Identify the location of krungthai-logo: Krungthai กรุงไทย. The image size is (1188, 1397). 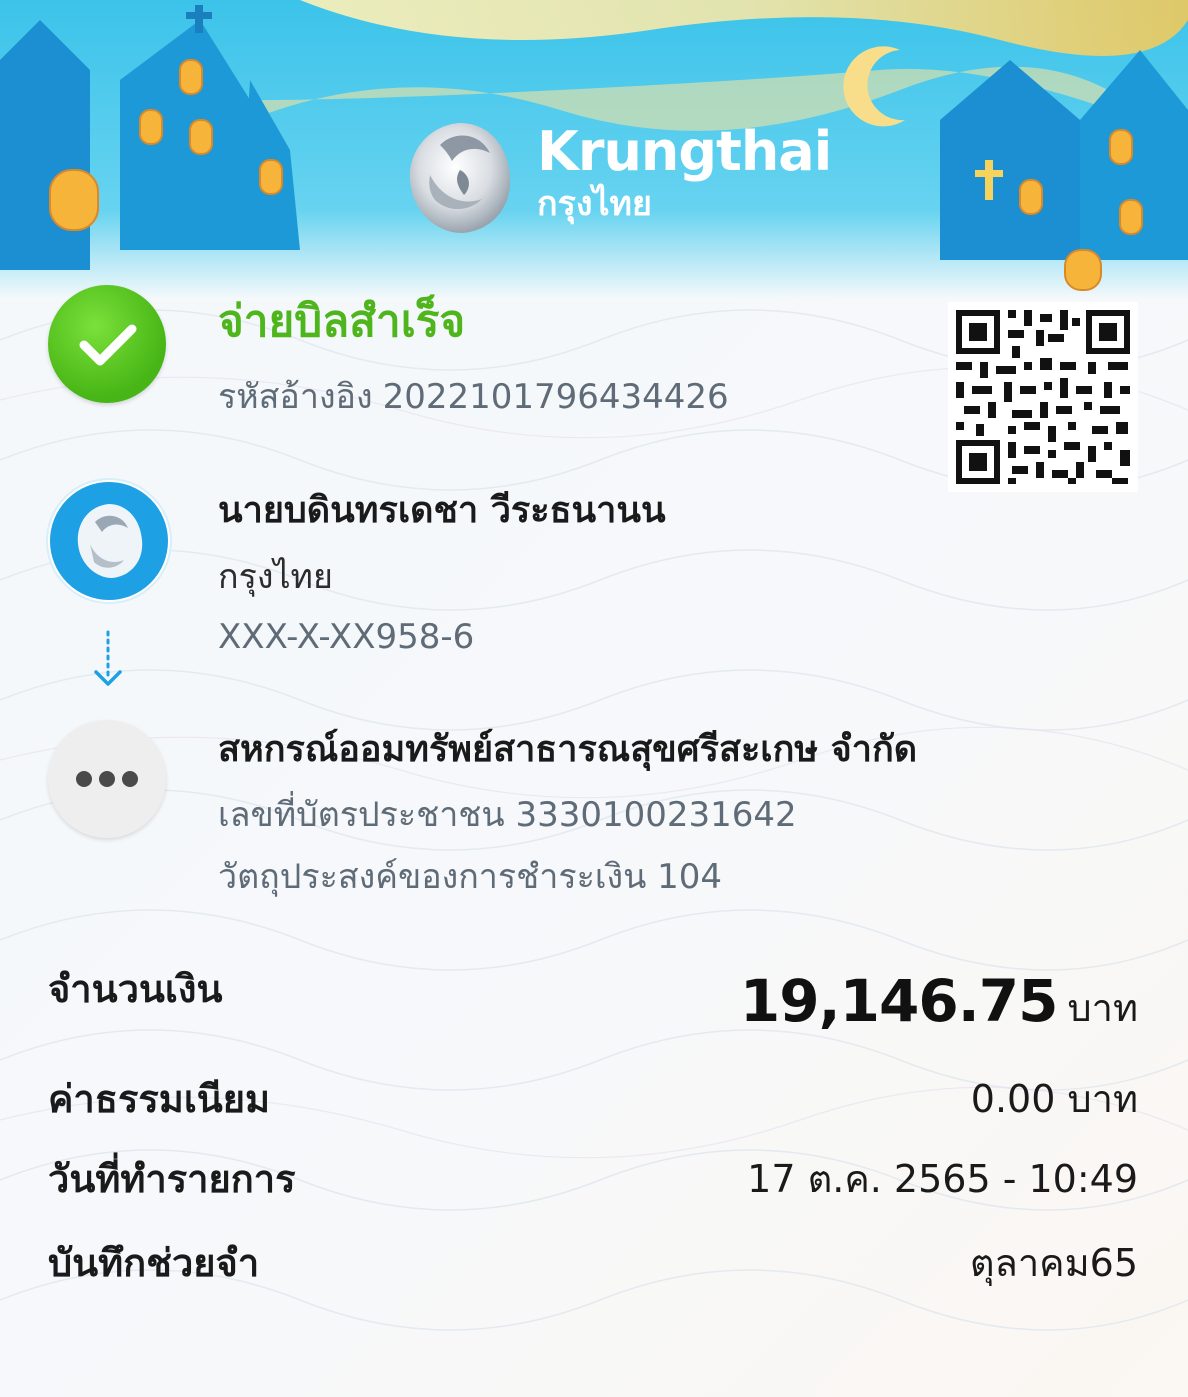
(616, 180).